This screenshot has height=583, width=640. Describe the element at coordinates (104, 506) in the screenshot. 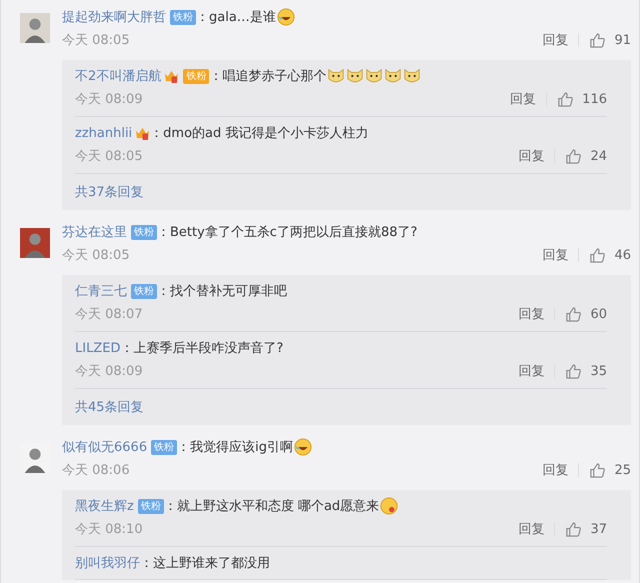

I see `user-name: 黑夜生辉z` at that location.